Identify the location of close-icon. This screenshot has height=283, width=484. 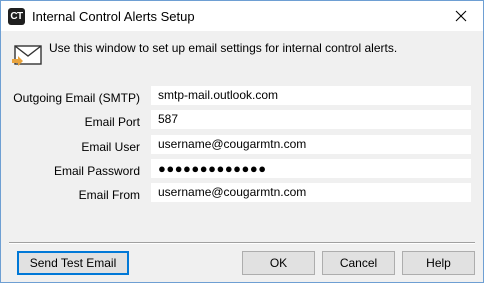
(461, 16).